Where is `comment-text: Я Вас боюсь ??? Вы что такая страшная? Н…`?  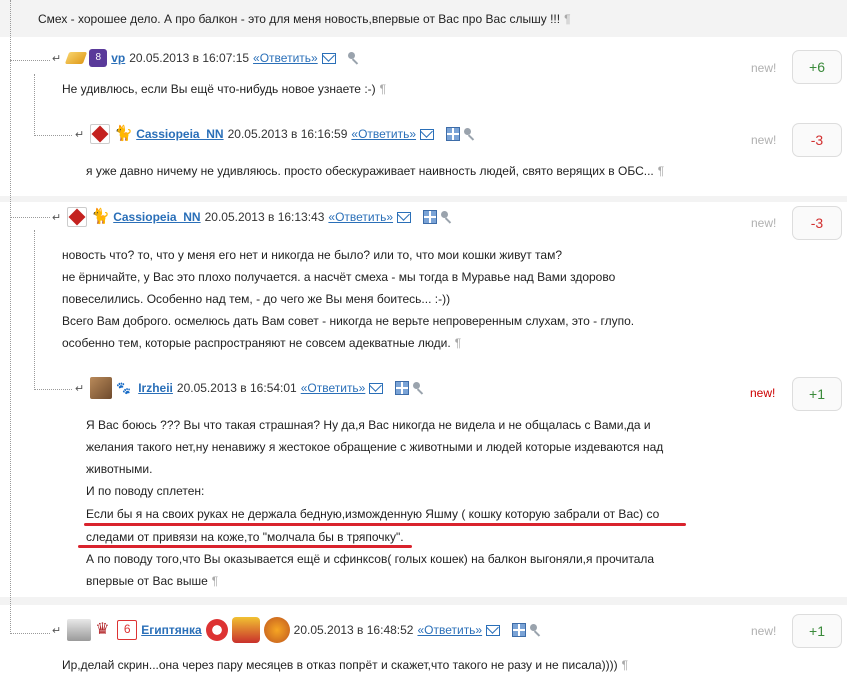 comment-text: Я Вас боюсь ??? Вы что такая страшная? Н… is located at coordinates (368, 425).